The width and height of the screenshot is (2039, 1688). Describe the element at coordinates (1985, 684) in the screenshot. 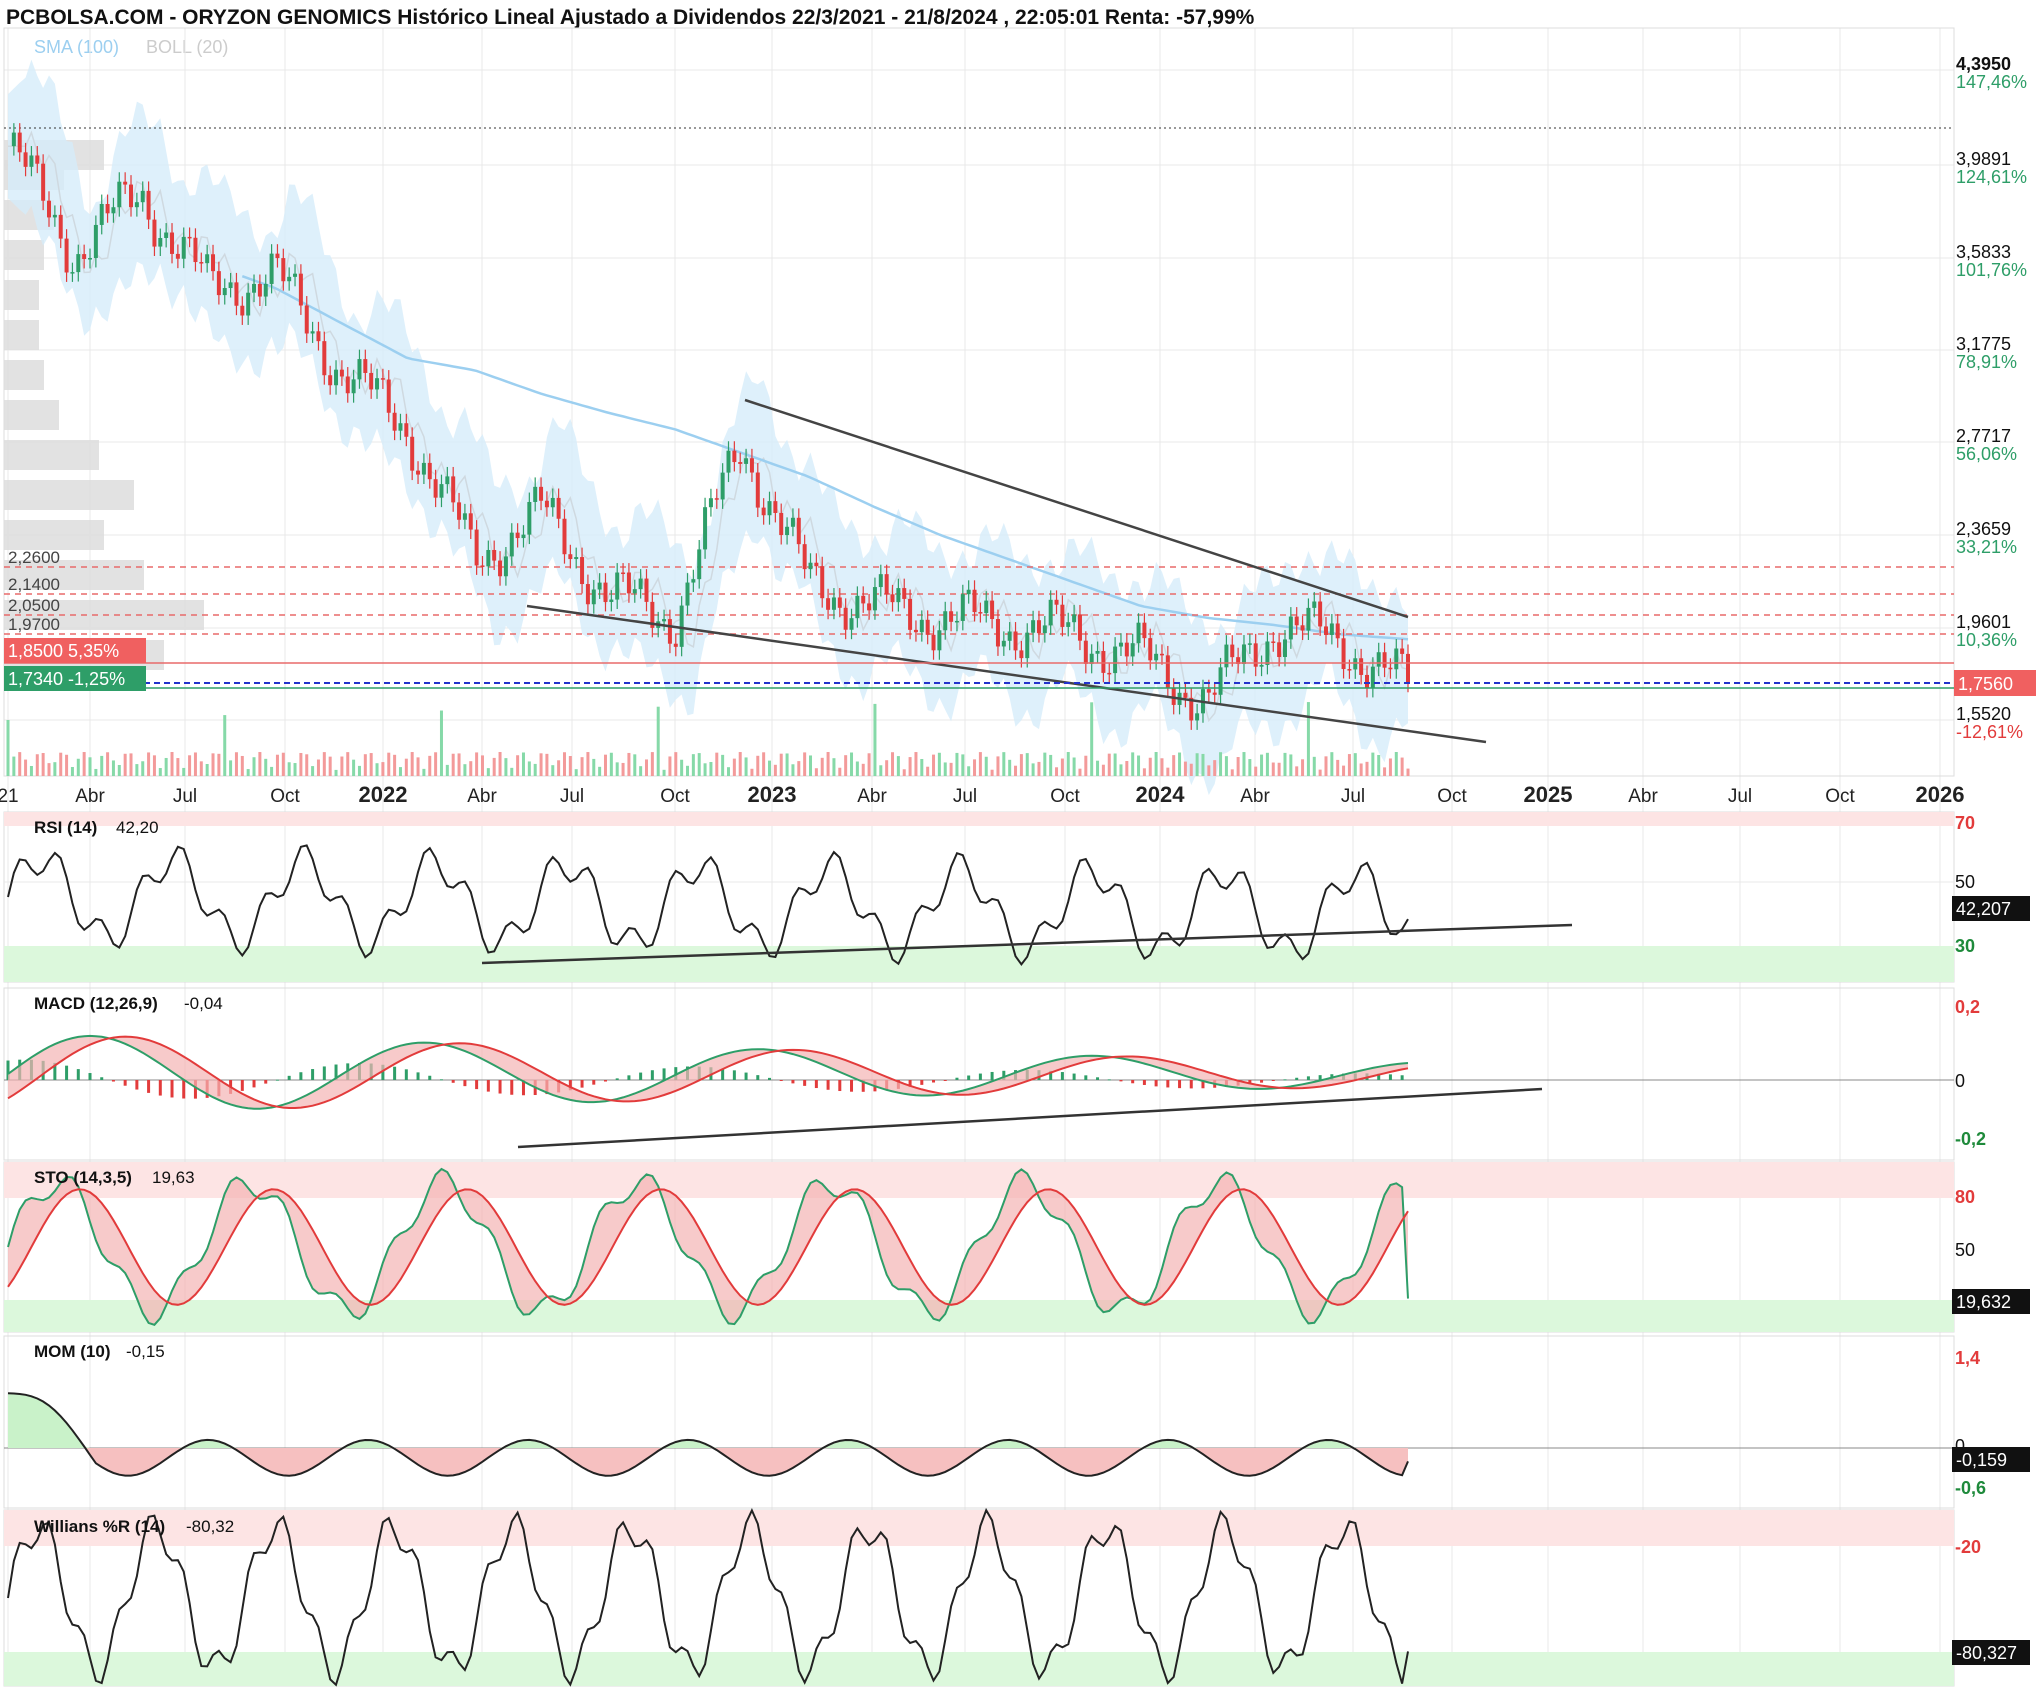

I see `last-price-tag-text: 1,7560` at that location.